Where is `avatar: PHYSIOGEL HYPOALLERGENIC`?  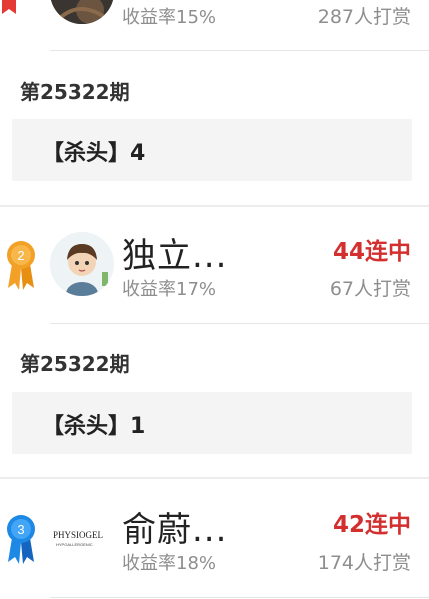 avatar: PHYSIOGEL HYPOALLERGENIC is located at coordinates (82, 538).